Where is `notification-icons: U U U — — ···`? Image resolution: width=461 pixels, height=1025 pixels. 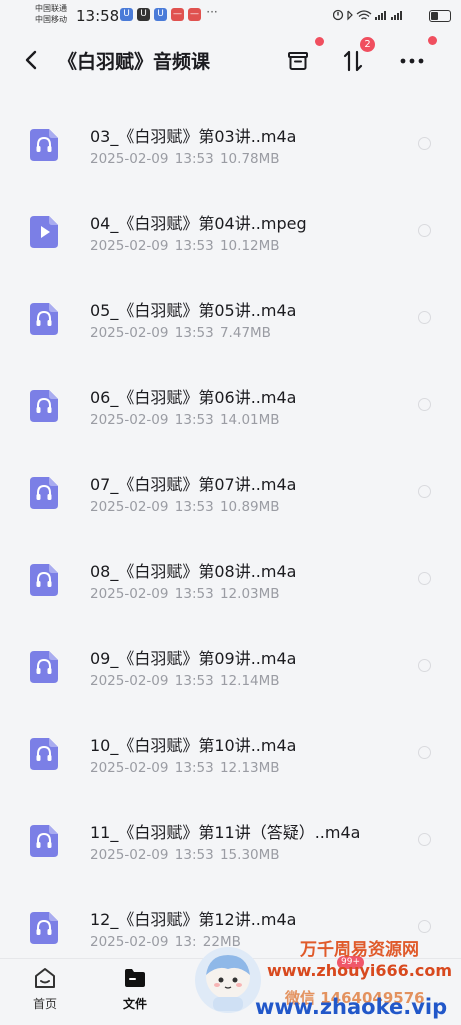 notification-icons: U U U — — ··· is located at coordinates (169, 13).